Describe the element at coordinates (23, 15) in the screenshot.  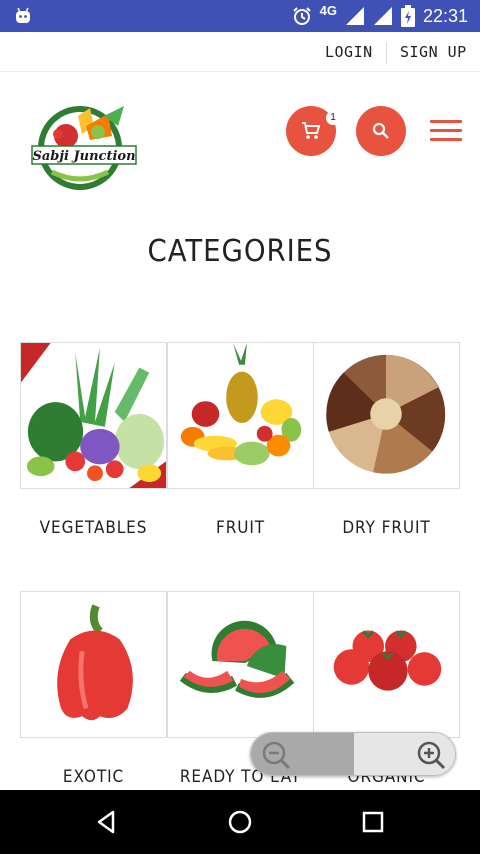
I see `android-icon` at that location.